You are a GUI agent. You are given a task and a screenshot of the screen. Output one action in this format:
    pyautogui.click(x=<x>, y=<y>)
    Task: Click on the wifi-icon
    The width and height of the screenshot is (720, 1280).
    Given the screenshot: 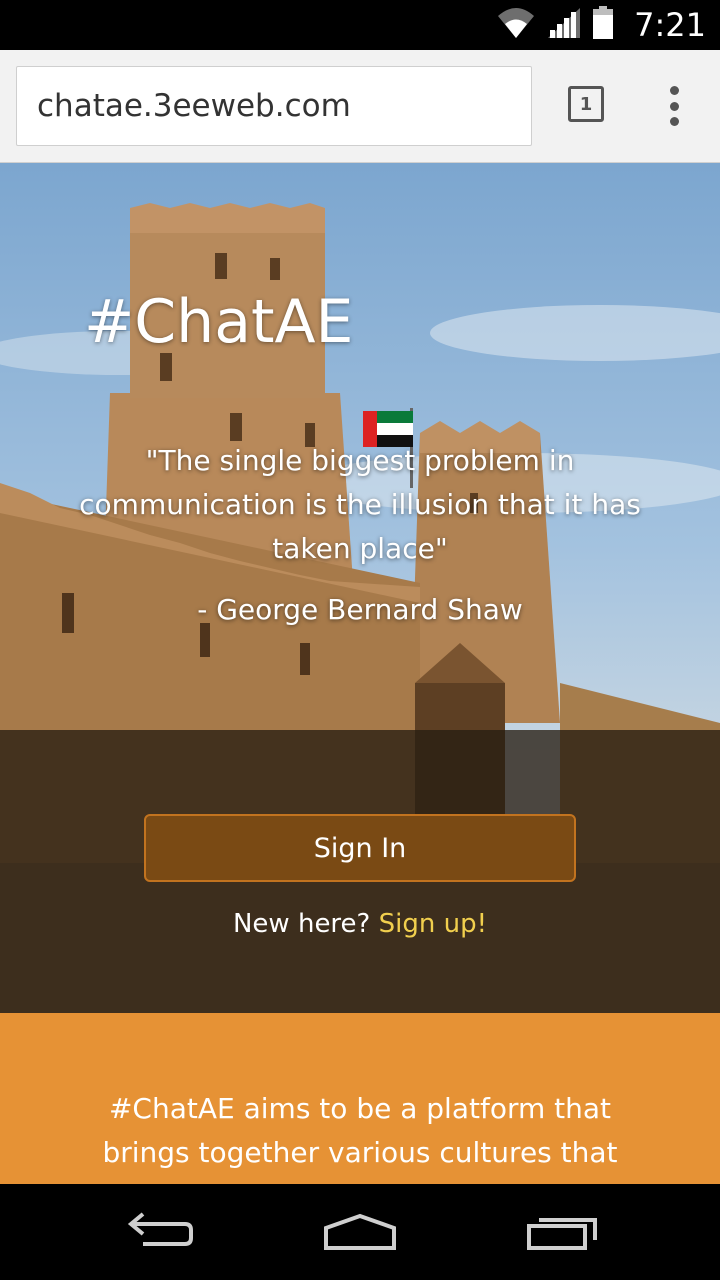 What is the action you would take?
    pyautogui.click(x=516, y=25)
    